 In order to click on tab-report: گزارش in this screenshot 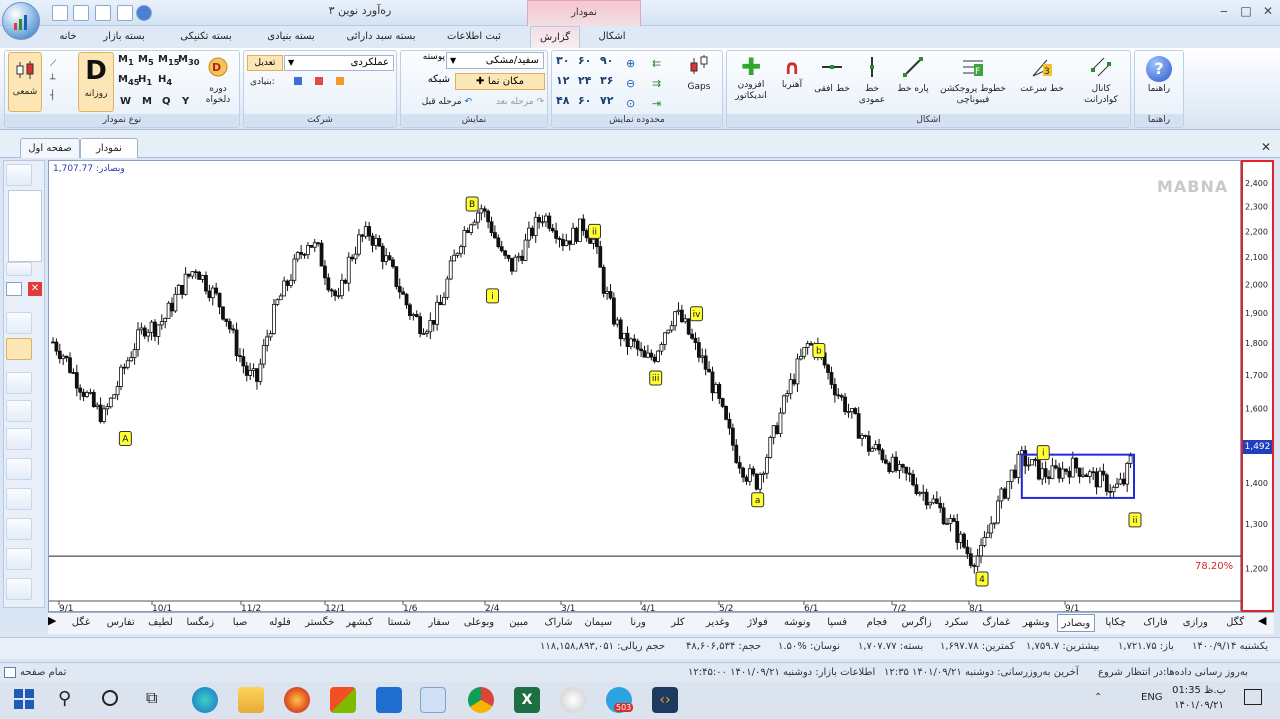, I will do `click(555, 37)`.